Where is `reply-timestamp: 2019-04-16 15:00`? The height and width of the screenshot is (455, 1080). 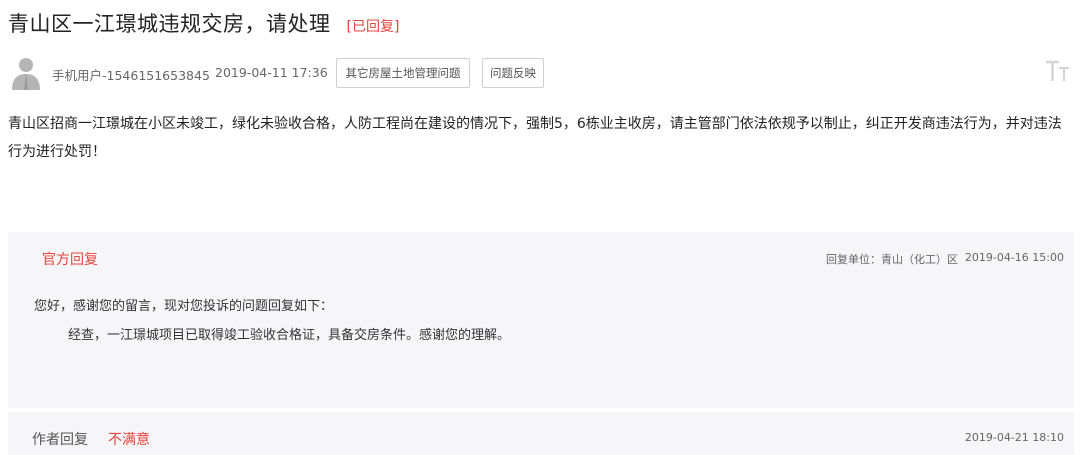
reply-timestamp: 2019-04-16 15:00 is located at coordinates (1014, 257).